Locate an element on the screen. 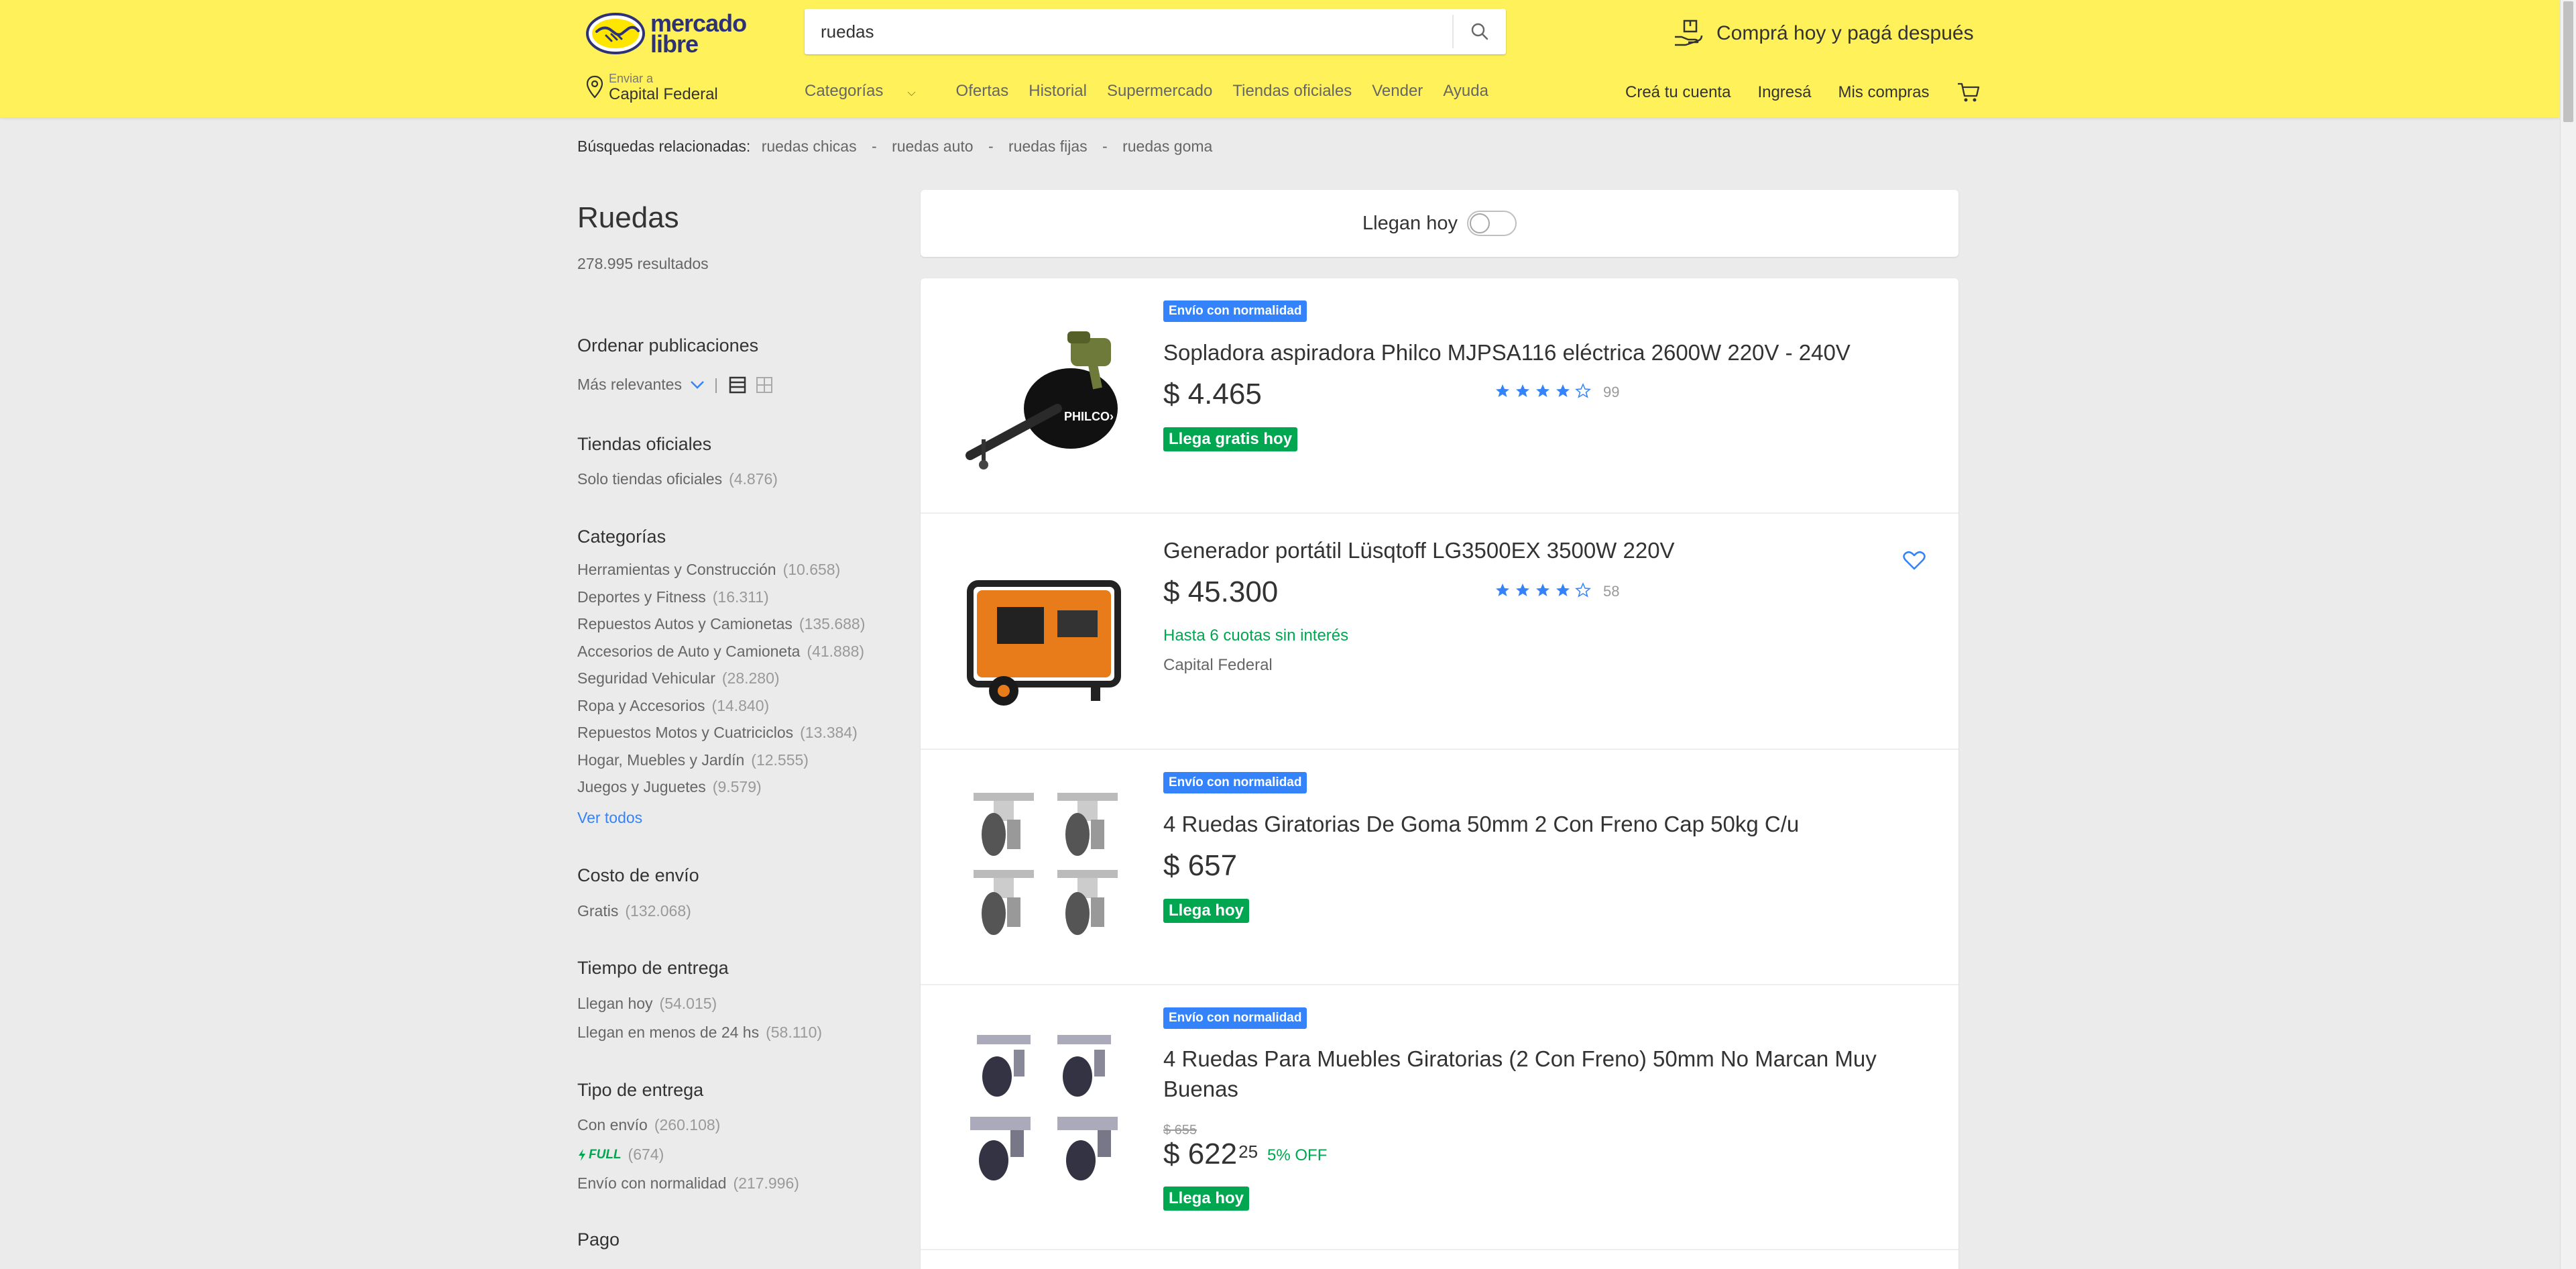 The image size is (2576, 1269). cart-icon is located at coordinates (1968, 92).